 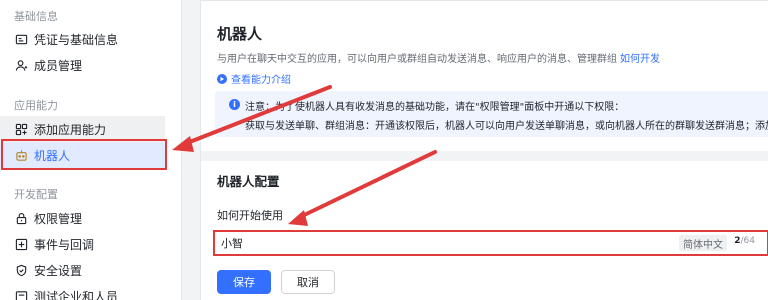 I want to click on how-to-develop-link: 如何开发, so click(x=640, y=59).